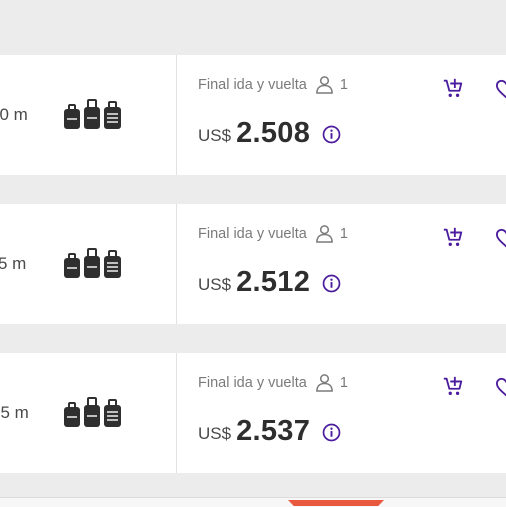 This screenshot has width=506, height=507. Describe the element at coordinates (13, 263) in the screenshot. I see `flight-duration: 5 m` at that location.